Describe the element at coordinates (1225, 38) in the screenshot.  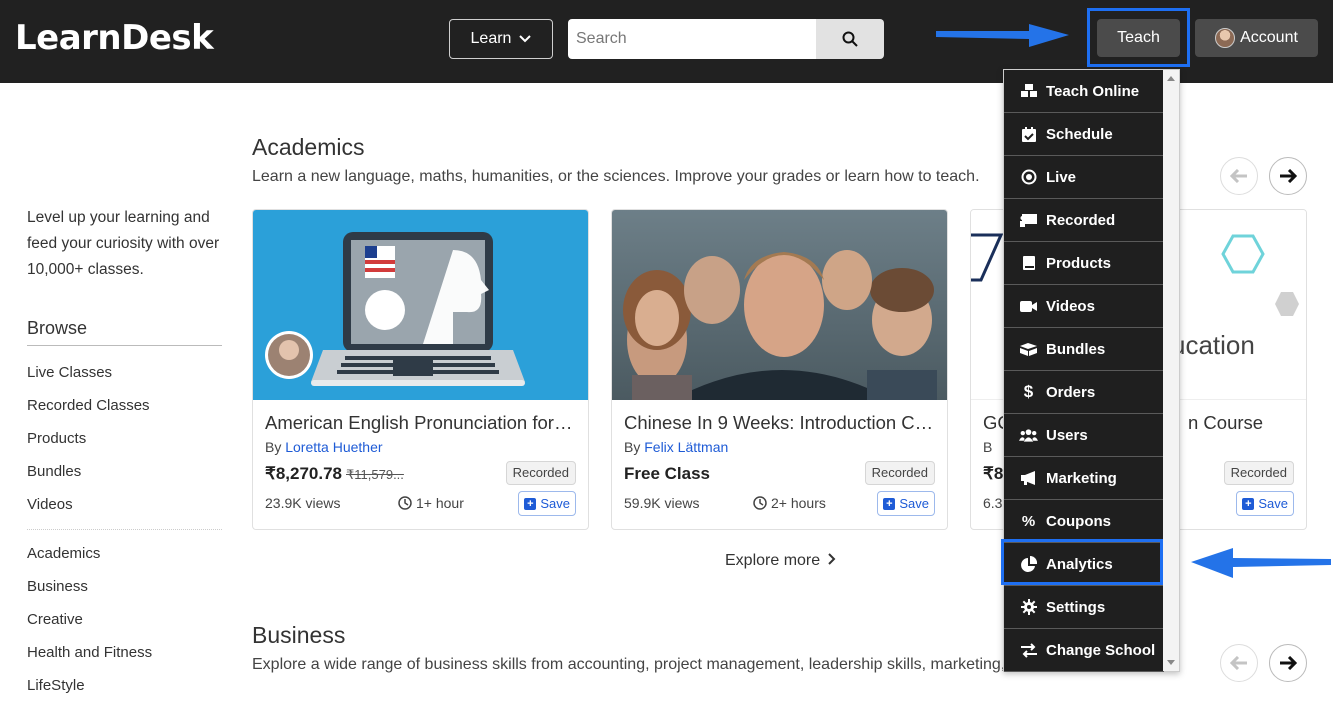
I see `avatar` at that location.